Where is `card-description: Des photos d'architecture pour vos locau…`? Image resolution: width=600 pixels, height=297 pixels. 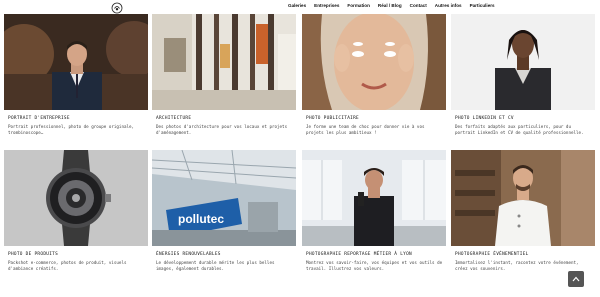
card-description: Des photos d'architecture pour vos locau… is located at coordinates (222, 130).